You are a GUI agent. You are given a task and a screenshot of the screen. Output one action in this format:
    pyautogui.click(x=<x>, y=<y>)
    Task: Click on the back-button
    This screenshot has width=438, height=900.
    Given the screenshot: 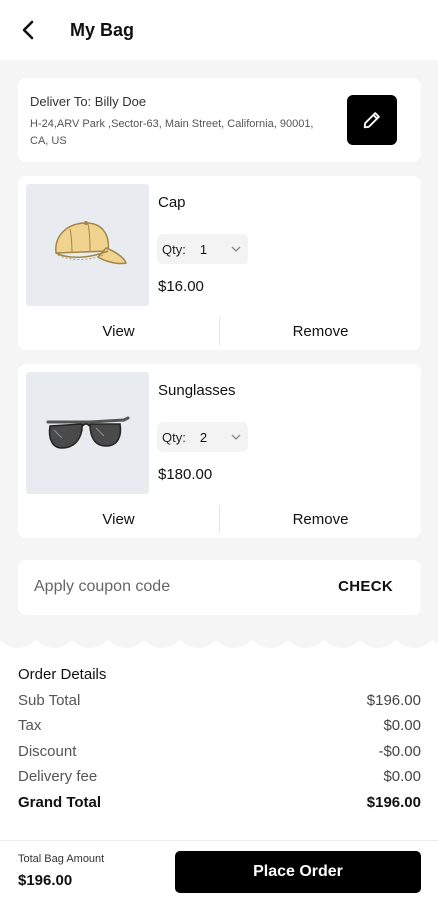 What is the action you would take?
    pyautogui.click(x=28, y=30)
    